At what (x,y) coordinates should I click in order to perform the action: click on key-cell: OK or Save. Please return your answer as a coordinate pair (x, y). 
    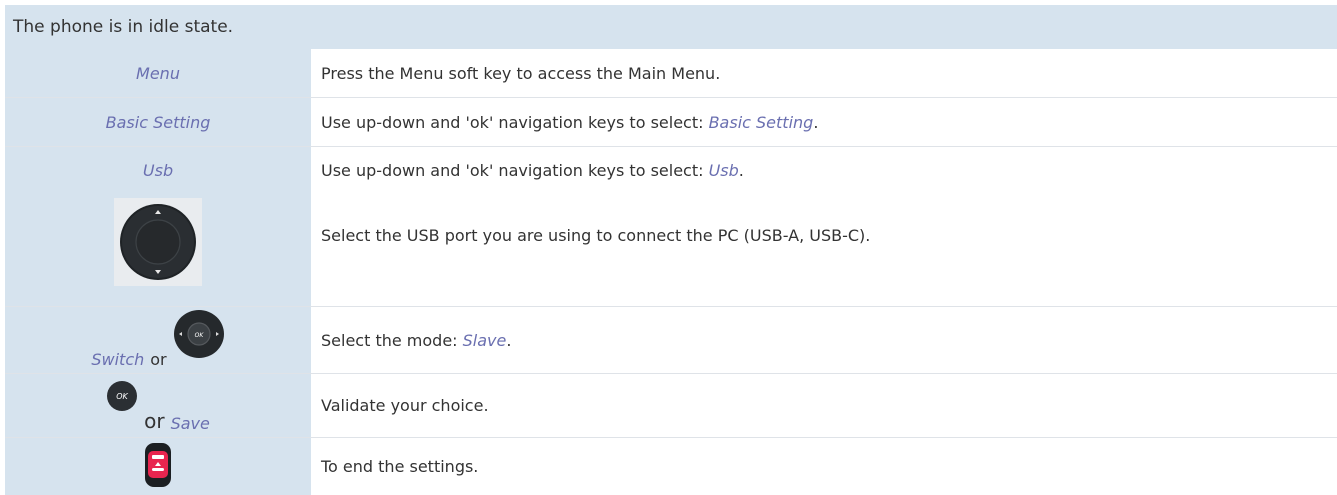
    Looking at the image, I should click on (158, 405).